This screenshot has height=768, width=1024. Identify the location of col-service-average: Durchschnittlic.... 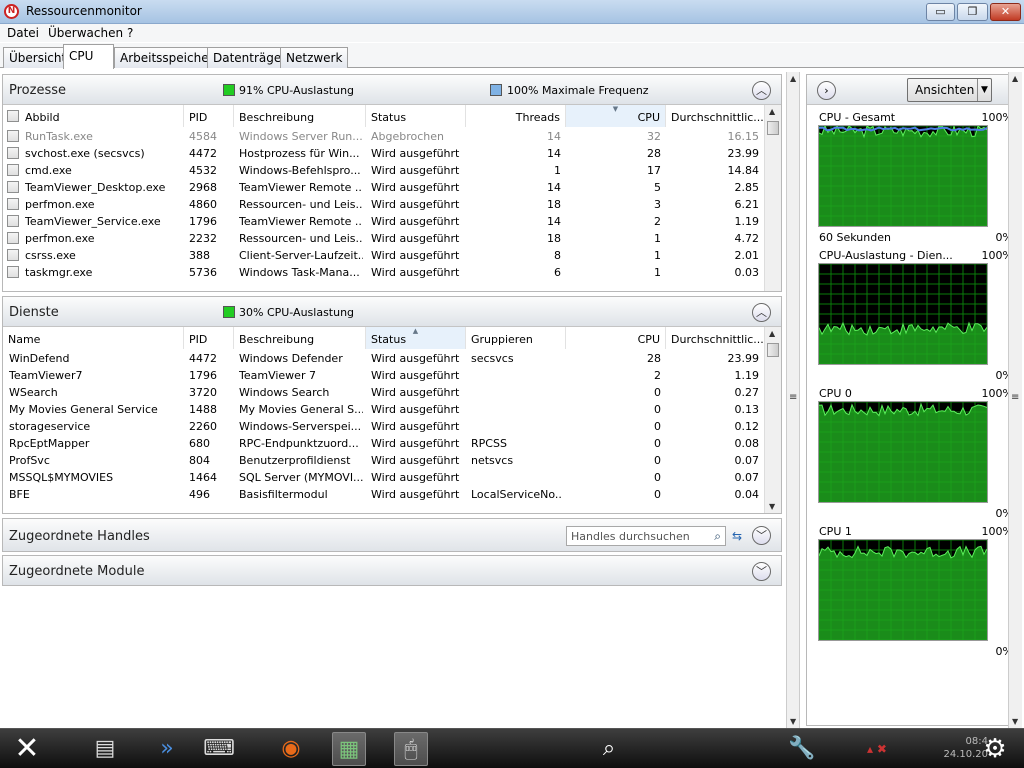
(715, 338).